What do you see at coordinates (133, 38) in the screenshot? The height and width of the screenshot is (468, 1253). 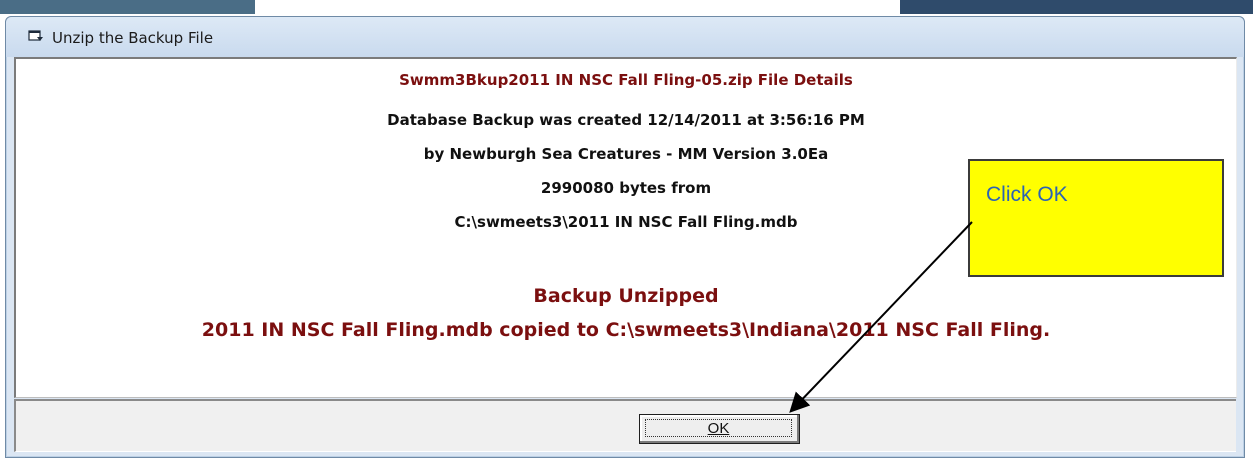 I see `window-title: Unzip the Backup File` at bounding box center [133, 38].